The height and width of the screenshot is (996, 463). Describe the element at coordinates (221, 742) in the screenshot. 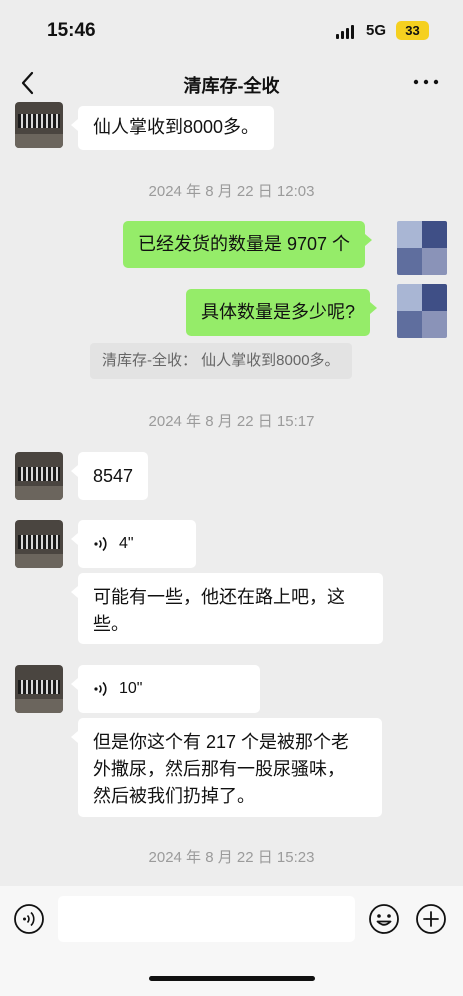

I see `transcription-line: 但是你这个有 217 个是被那个老` at that location.